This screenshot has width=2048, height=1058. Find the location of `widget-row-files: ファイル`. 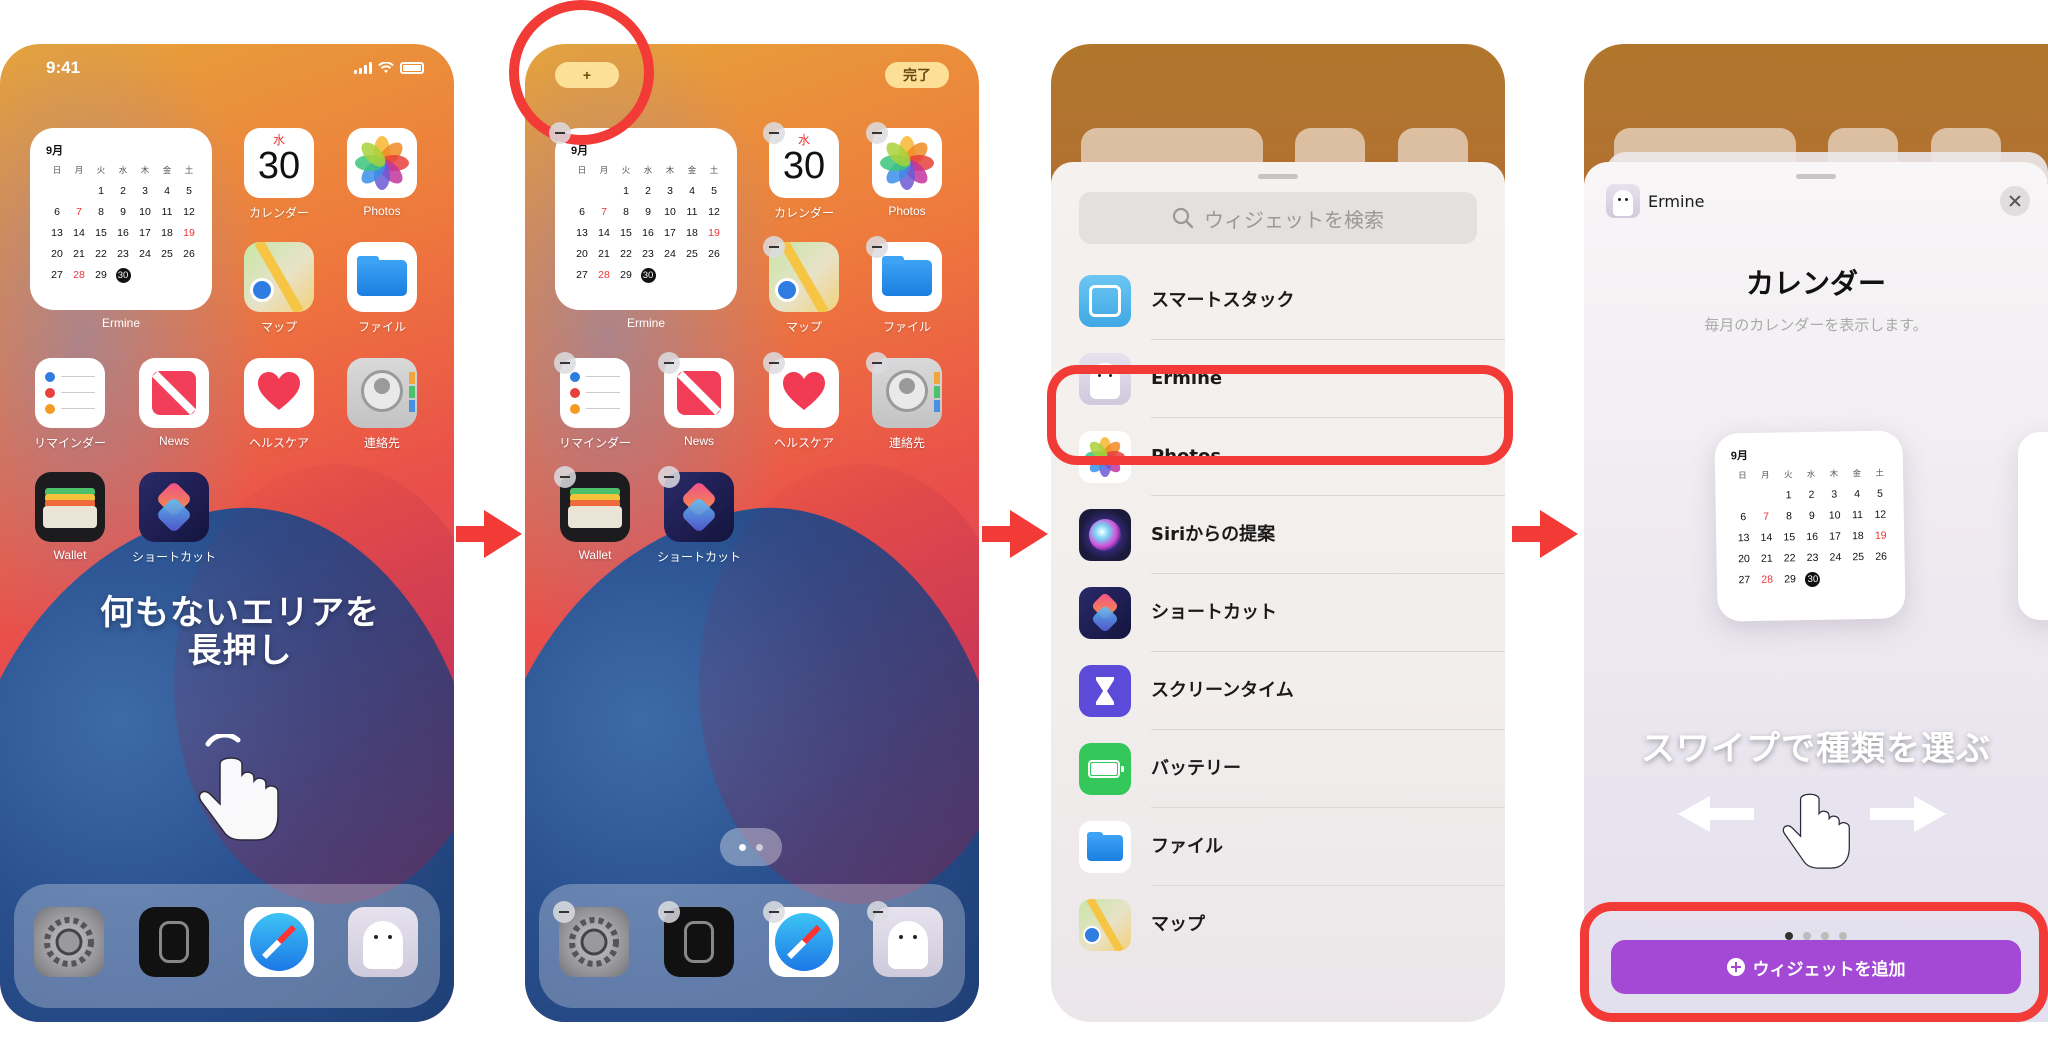

widget-row-files: ファイル is located at coordinates (1292, 847).